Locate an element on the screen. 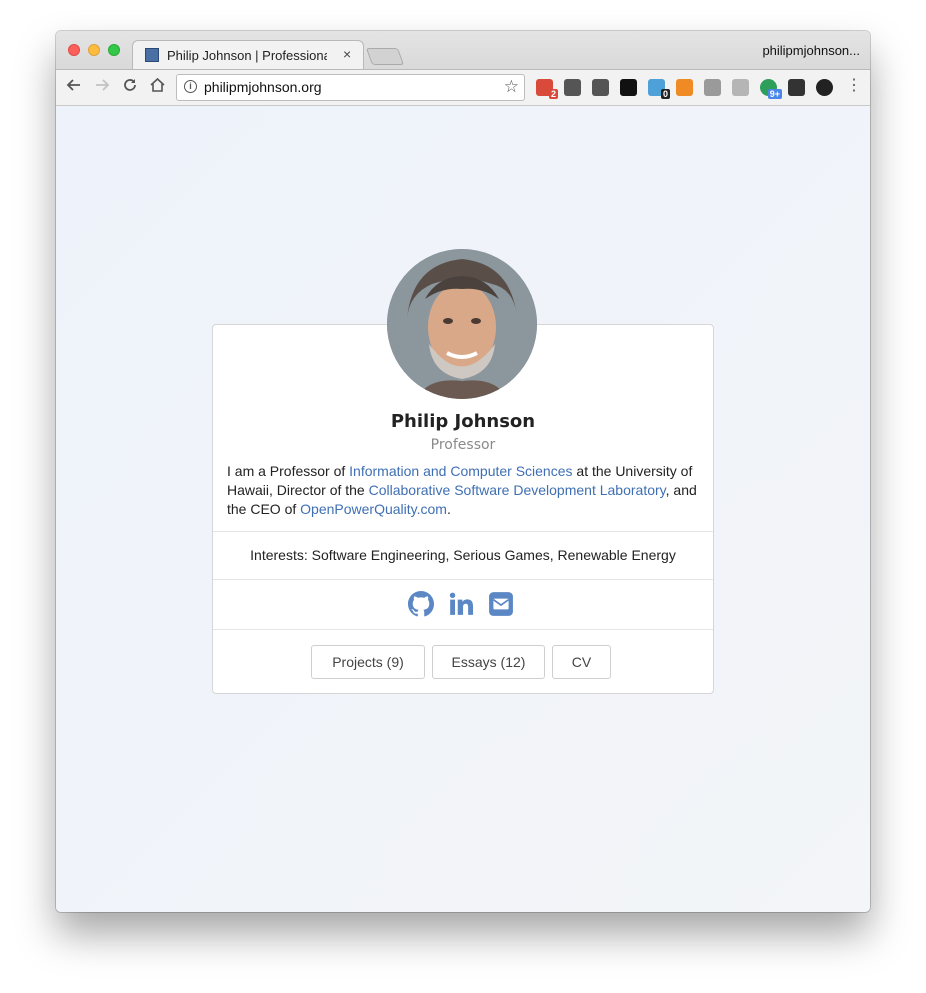 The width and height of the screenshot is (926, 993). minimize-window-button is located at coordinates (94, 50).